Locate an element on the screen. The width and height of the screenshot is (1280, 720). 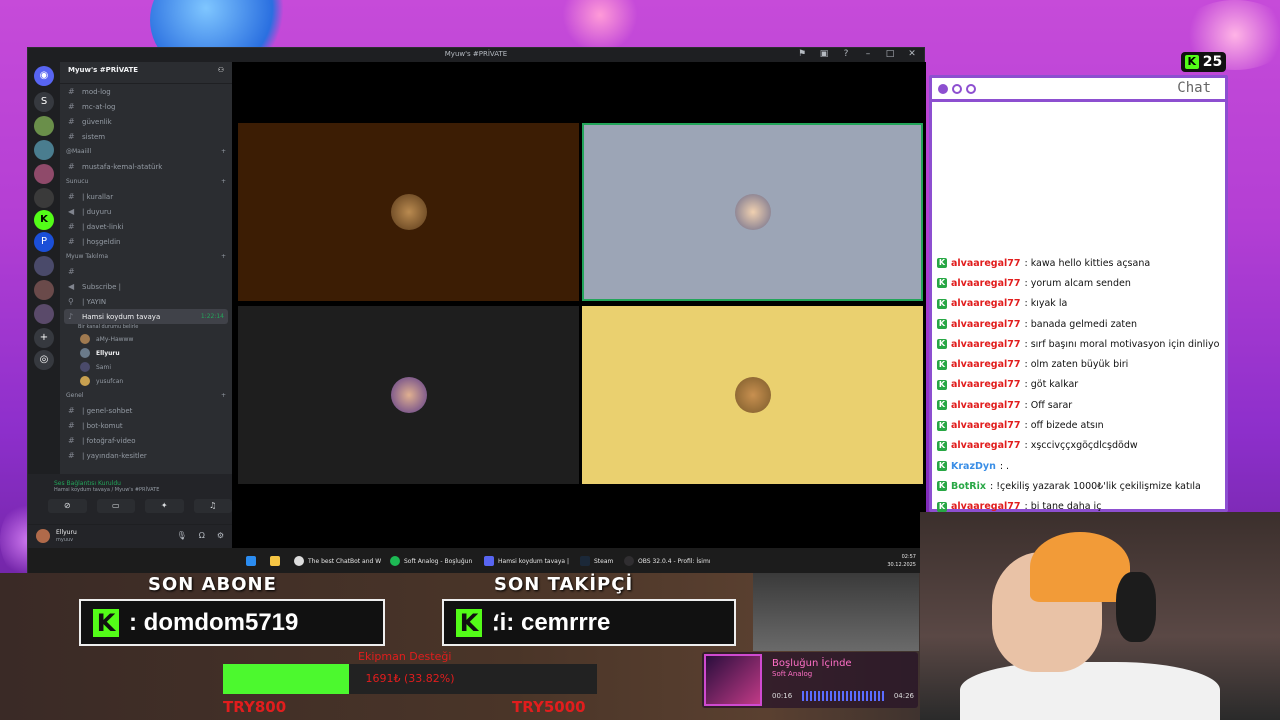
channel-item: # | hoşgeldin is located at coordinates (146, 241).